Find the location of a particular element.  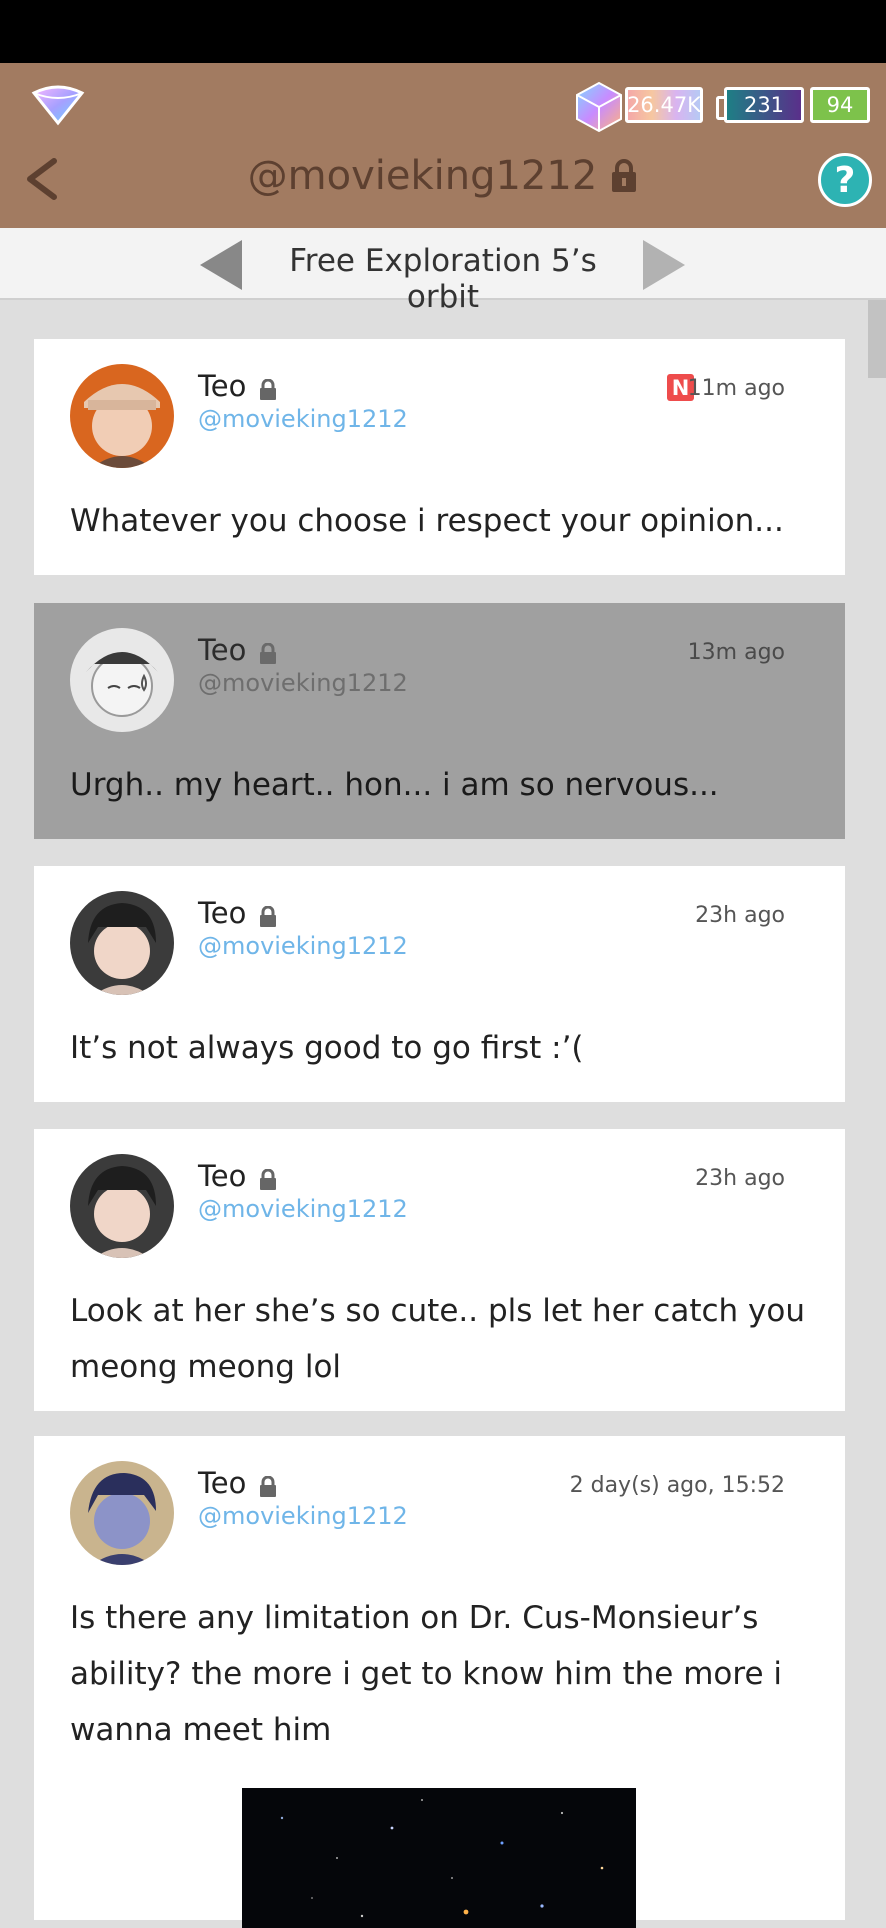

next-orbit-arrow-icon is located at coordinates (664, 265).